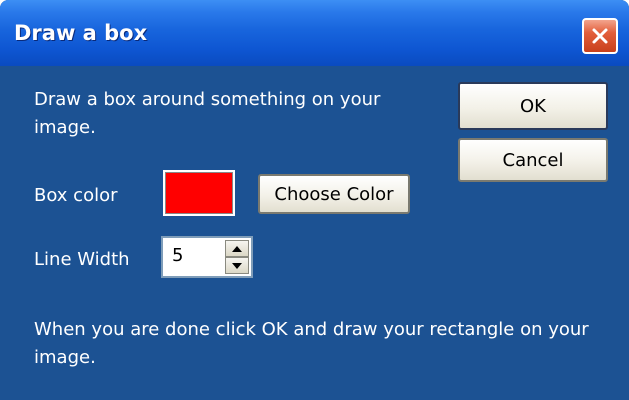 The width and height of the screenshot is (629, 400). Describe the element at coordinates (533, 106) in the screenshot. I see `ok-button: OK` at that location.